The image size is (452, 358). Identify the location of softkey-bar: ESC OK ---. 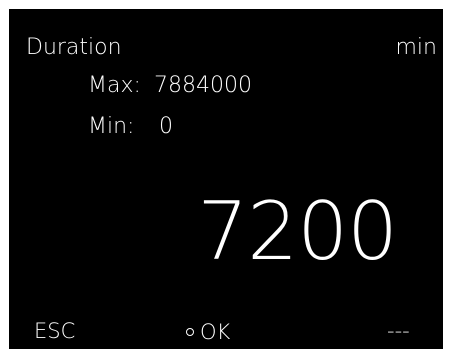
(226, 334).